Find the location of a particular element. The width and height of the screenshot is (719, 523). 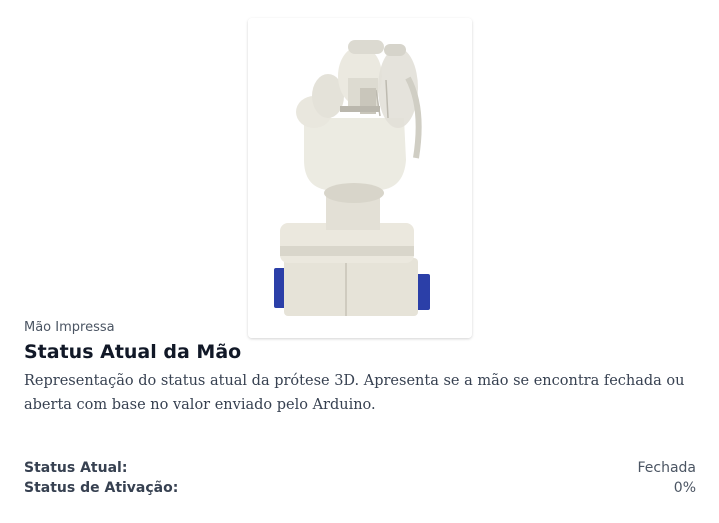

status-activation-label: Status de Ativação: is located at coordinates (101, 488).